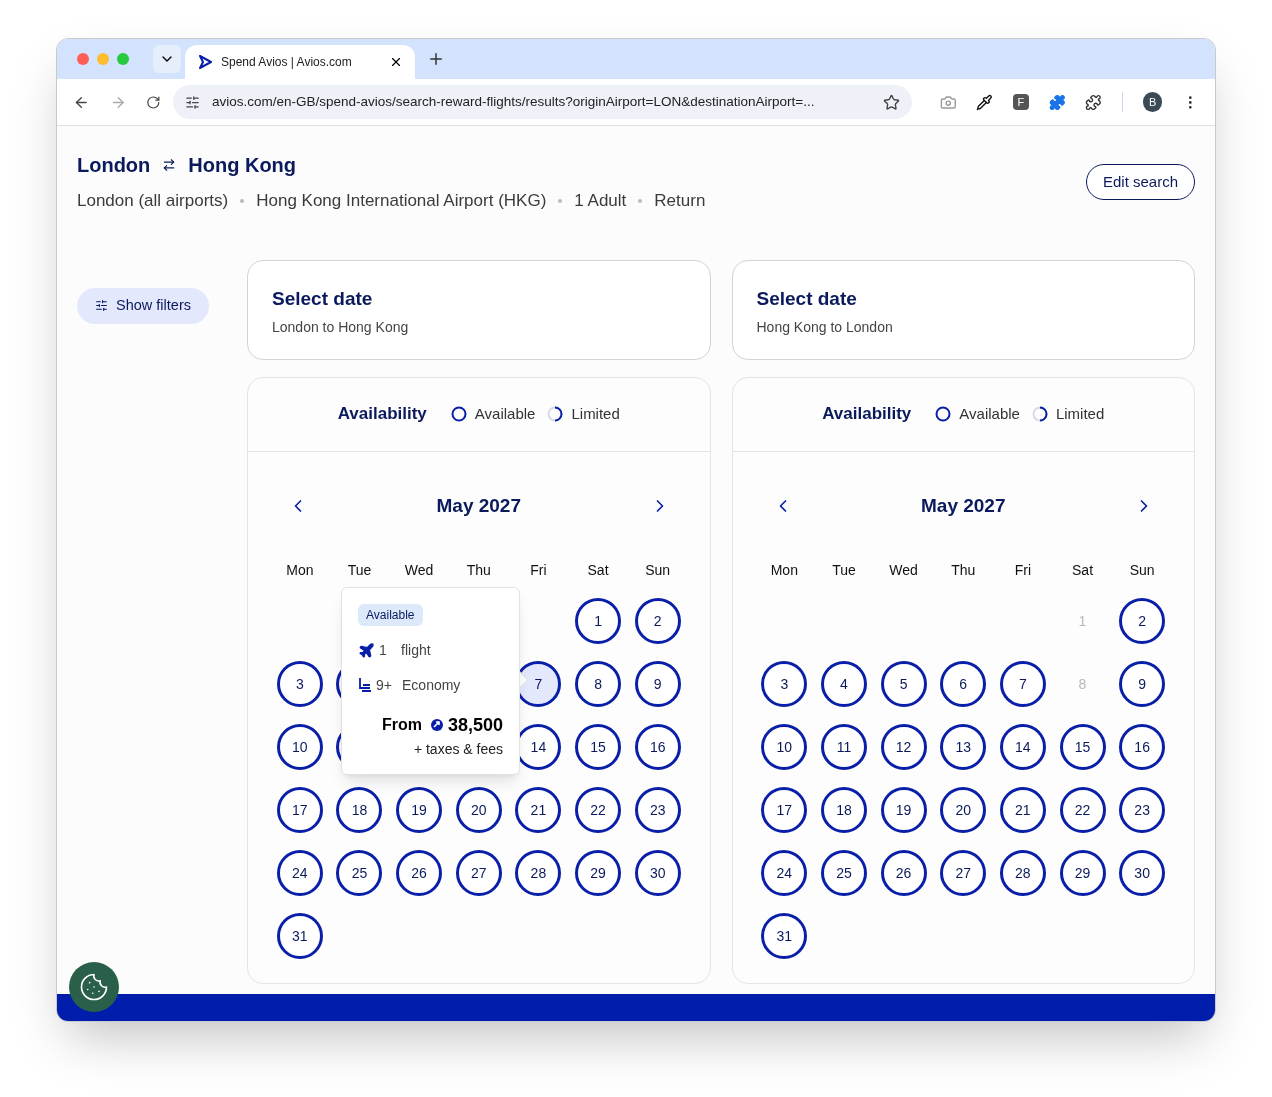 This screenshot has width=1272, height=1097. What do you see at coordinates (963, 747) in the screenshot?
I see `date-button: 13` at bounding box center [963, 747].